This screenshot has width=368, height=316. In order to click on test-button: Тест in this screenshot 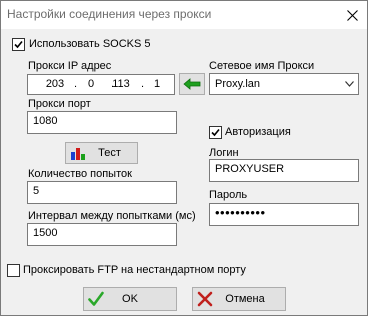, I will do `click(101, 153)`.